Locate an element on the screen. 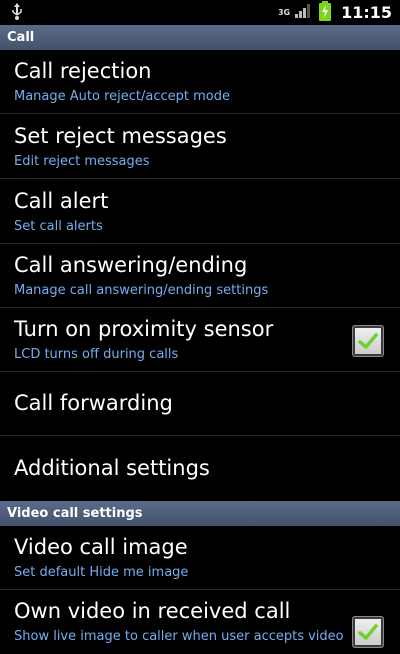 The height and width of the screenshot is (654, 400). signal-icon is located at coordinates (303, 12).